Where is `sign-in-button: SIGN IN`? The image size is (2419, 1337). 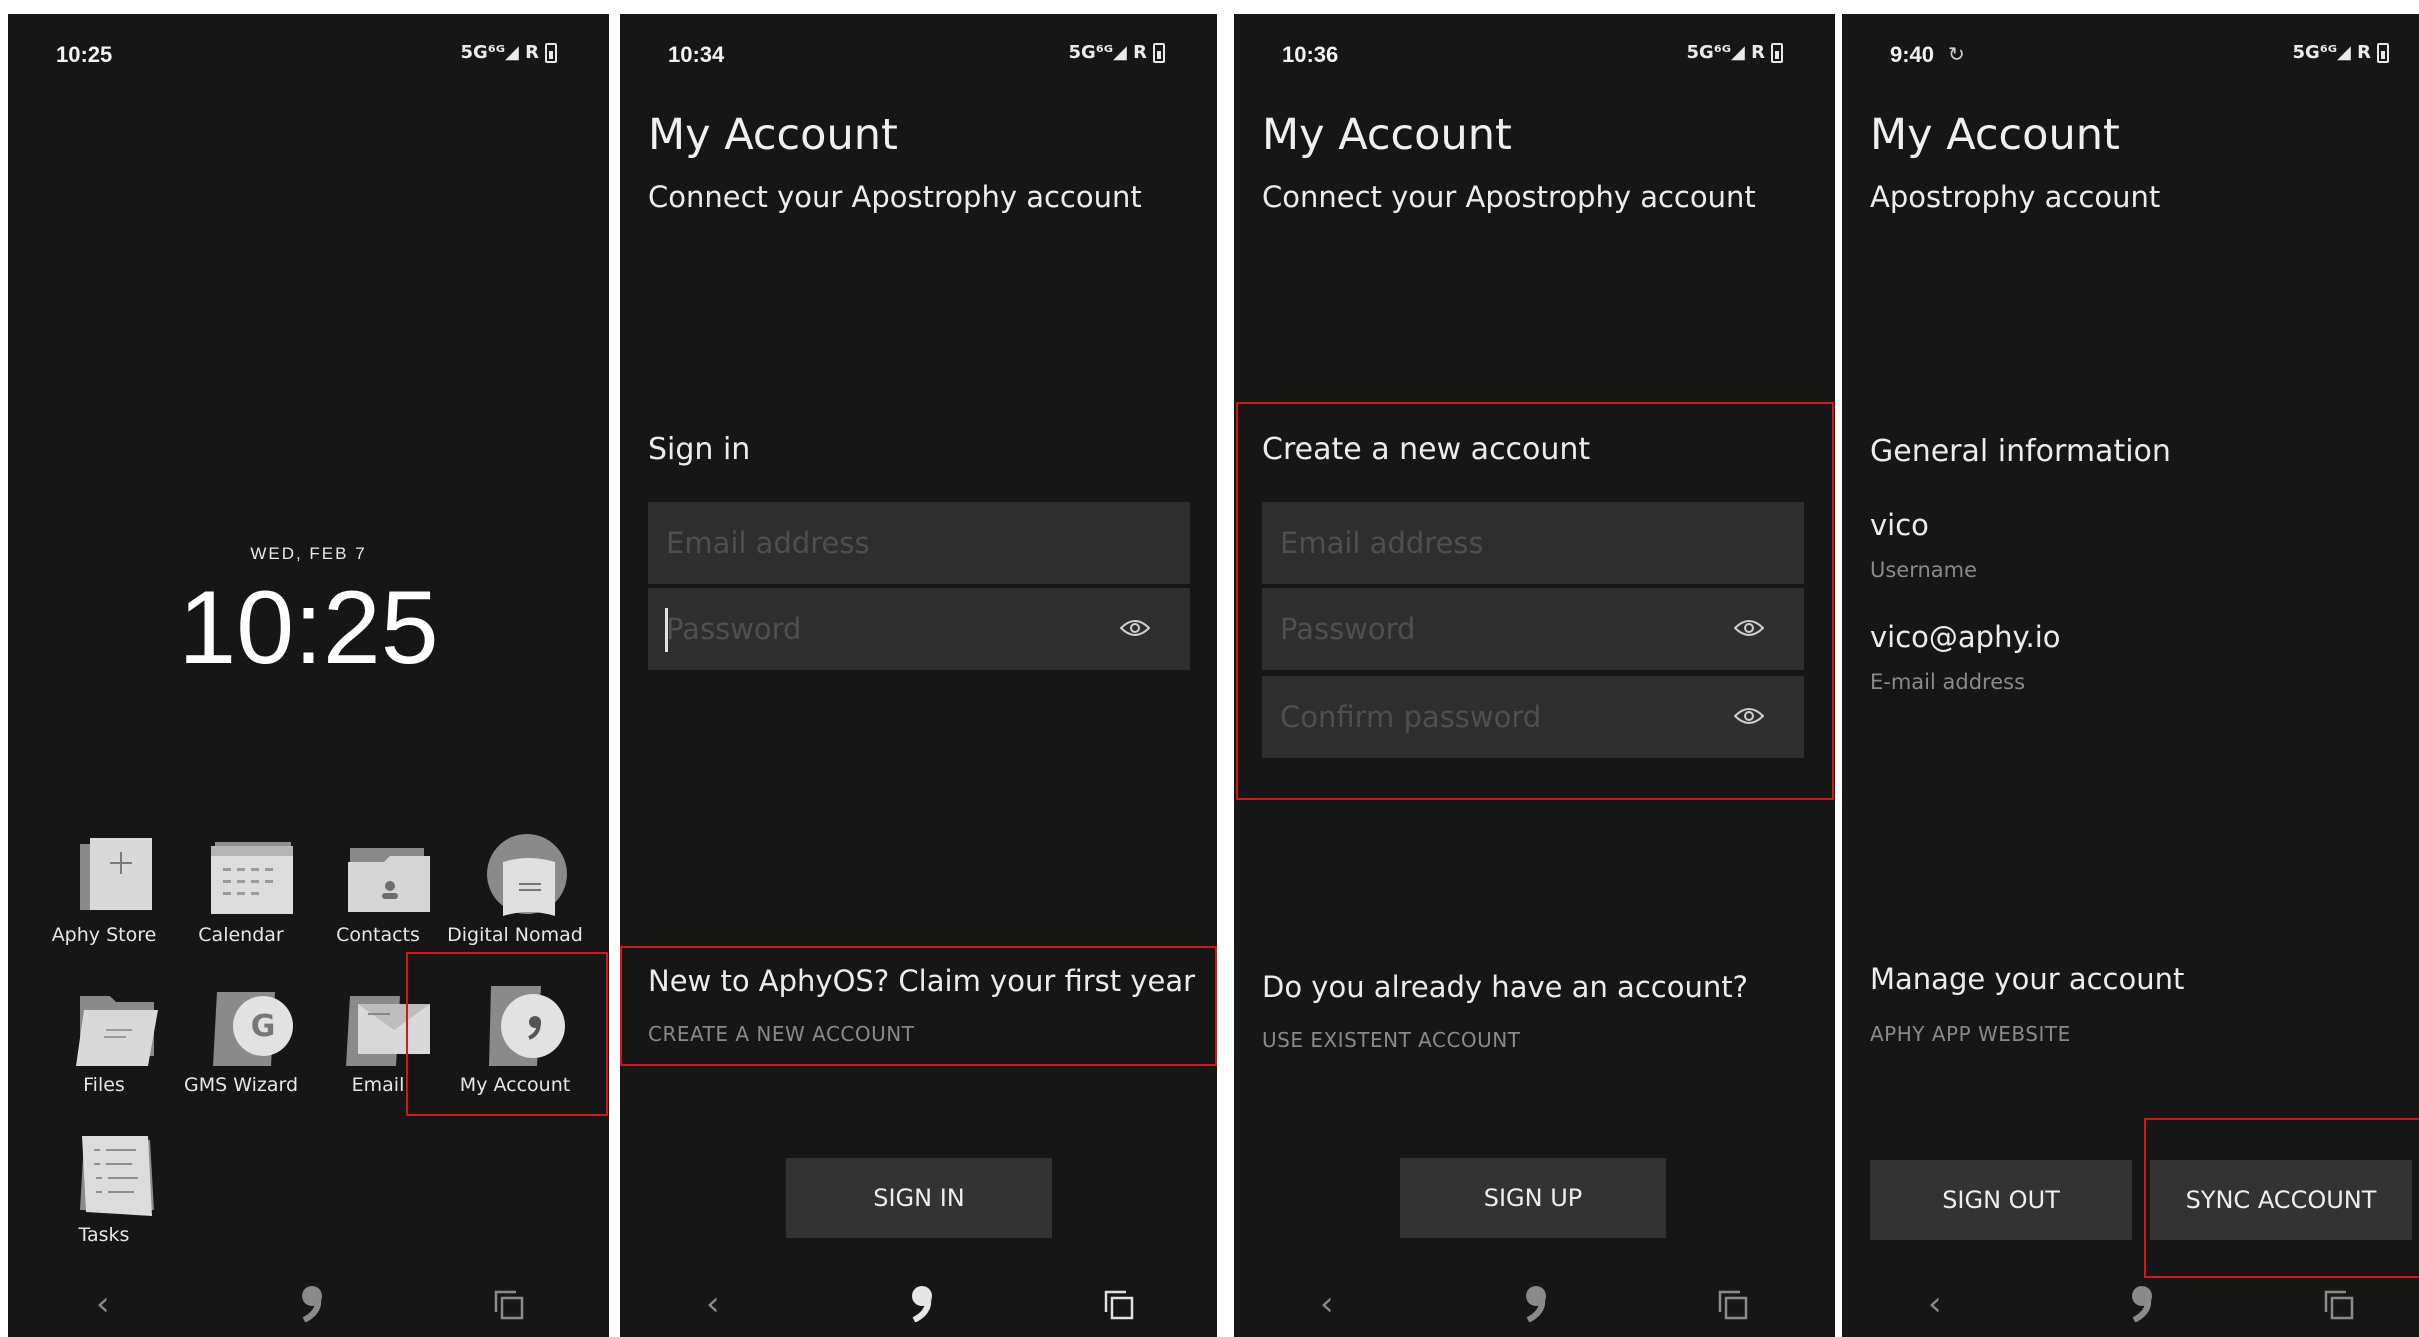 sign-in-button: SIGN IN is located at coordinates (919, 1198).